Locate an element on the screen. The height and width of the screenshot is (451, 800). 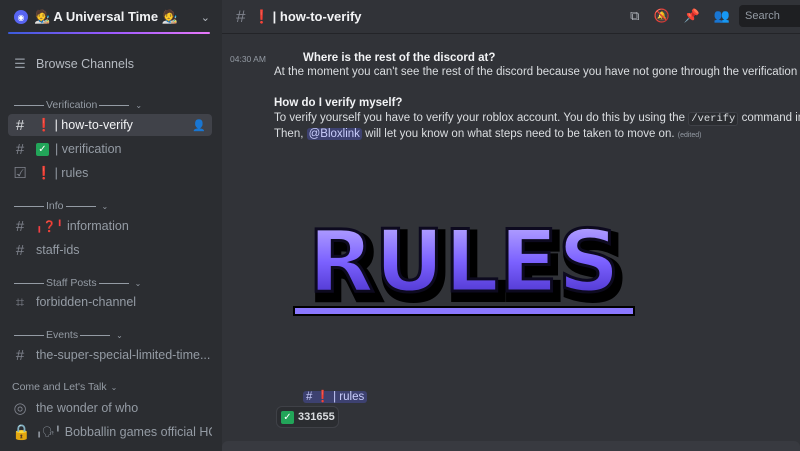
category-label: Info is located at coordinates (55, 206).